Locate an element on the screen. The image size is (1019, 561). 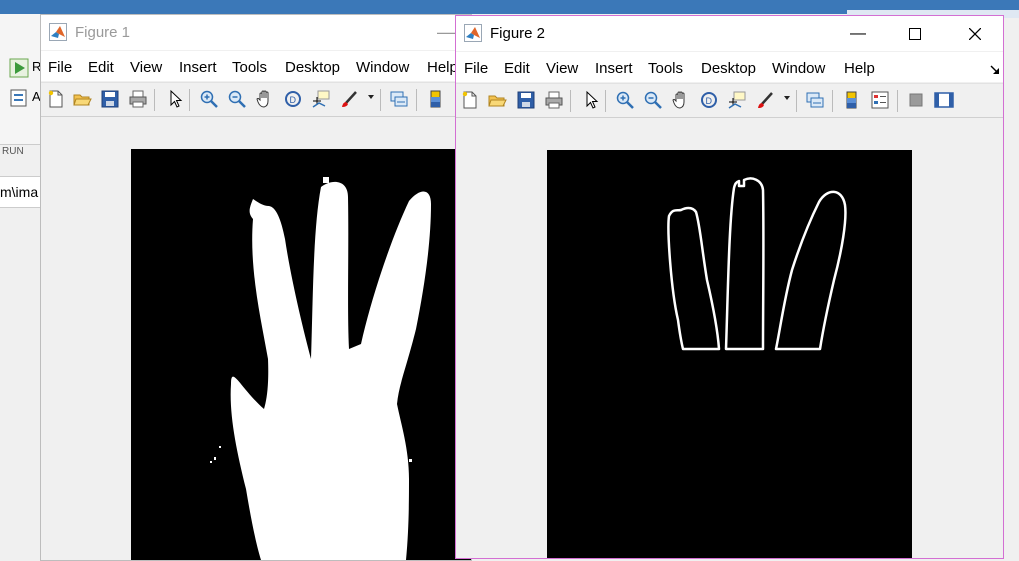
middle-finger-outline is located at coordinates (744, 264).